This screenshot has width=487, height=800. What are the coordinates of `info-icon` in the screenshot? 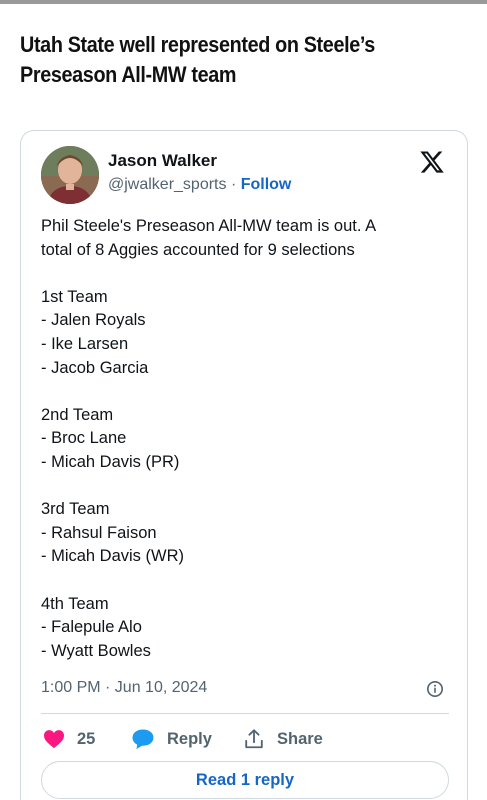 It's located at (435, 689).